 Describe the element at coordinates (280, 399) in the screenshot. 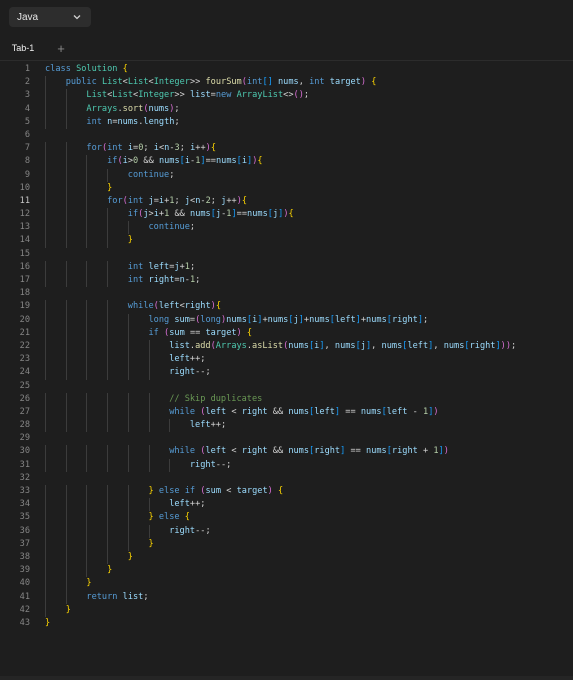

I see `code-line: // Skip duplicates` at that location.